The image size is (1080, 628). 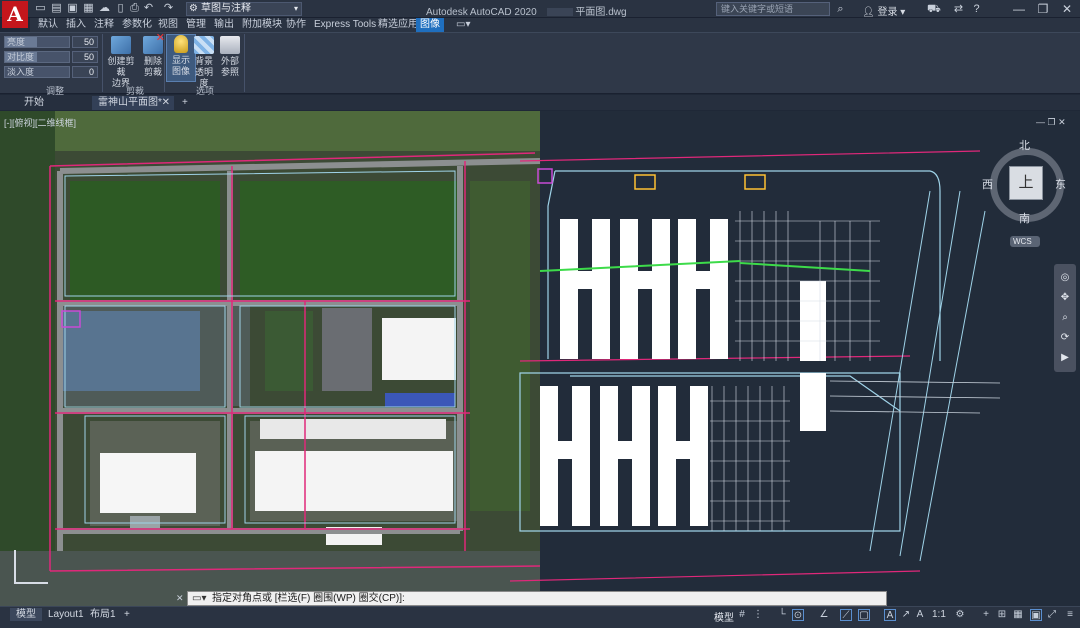 I want to click on auto-scale-icon: ↗, so click(x=906, y=615).